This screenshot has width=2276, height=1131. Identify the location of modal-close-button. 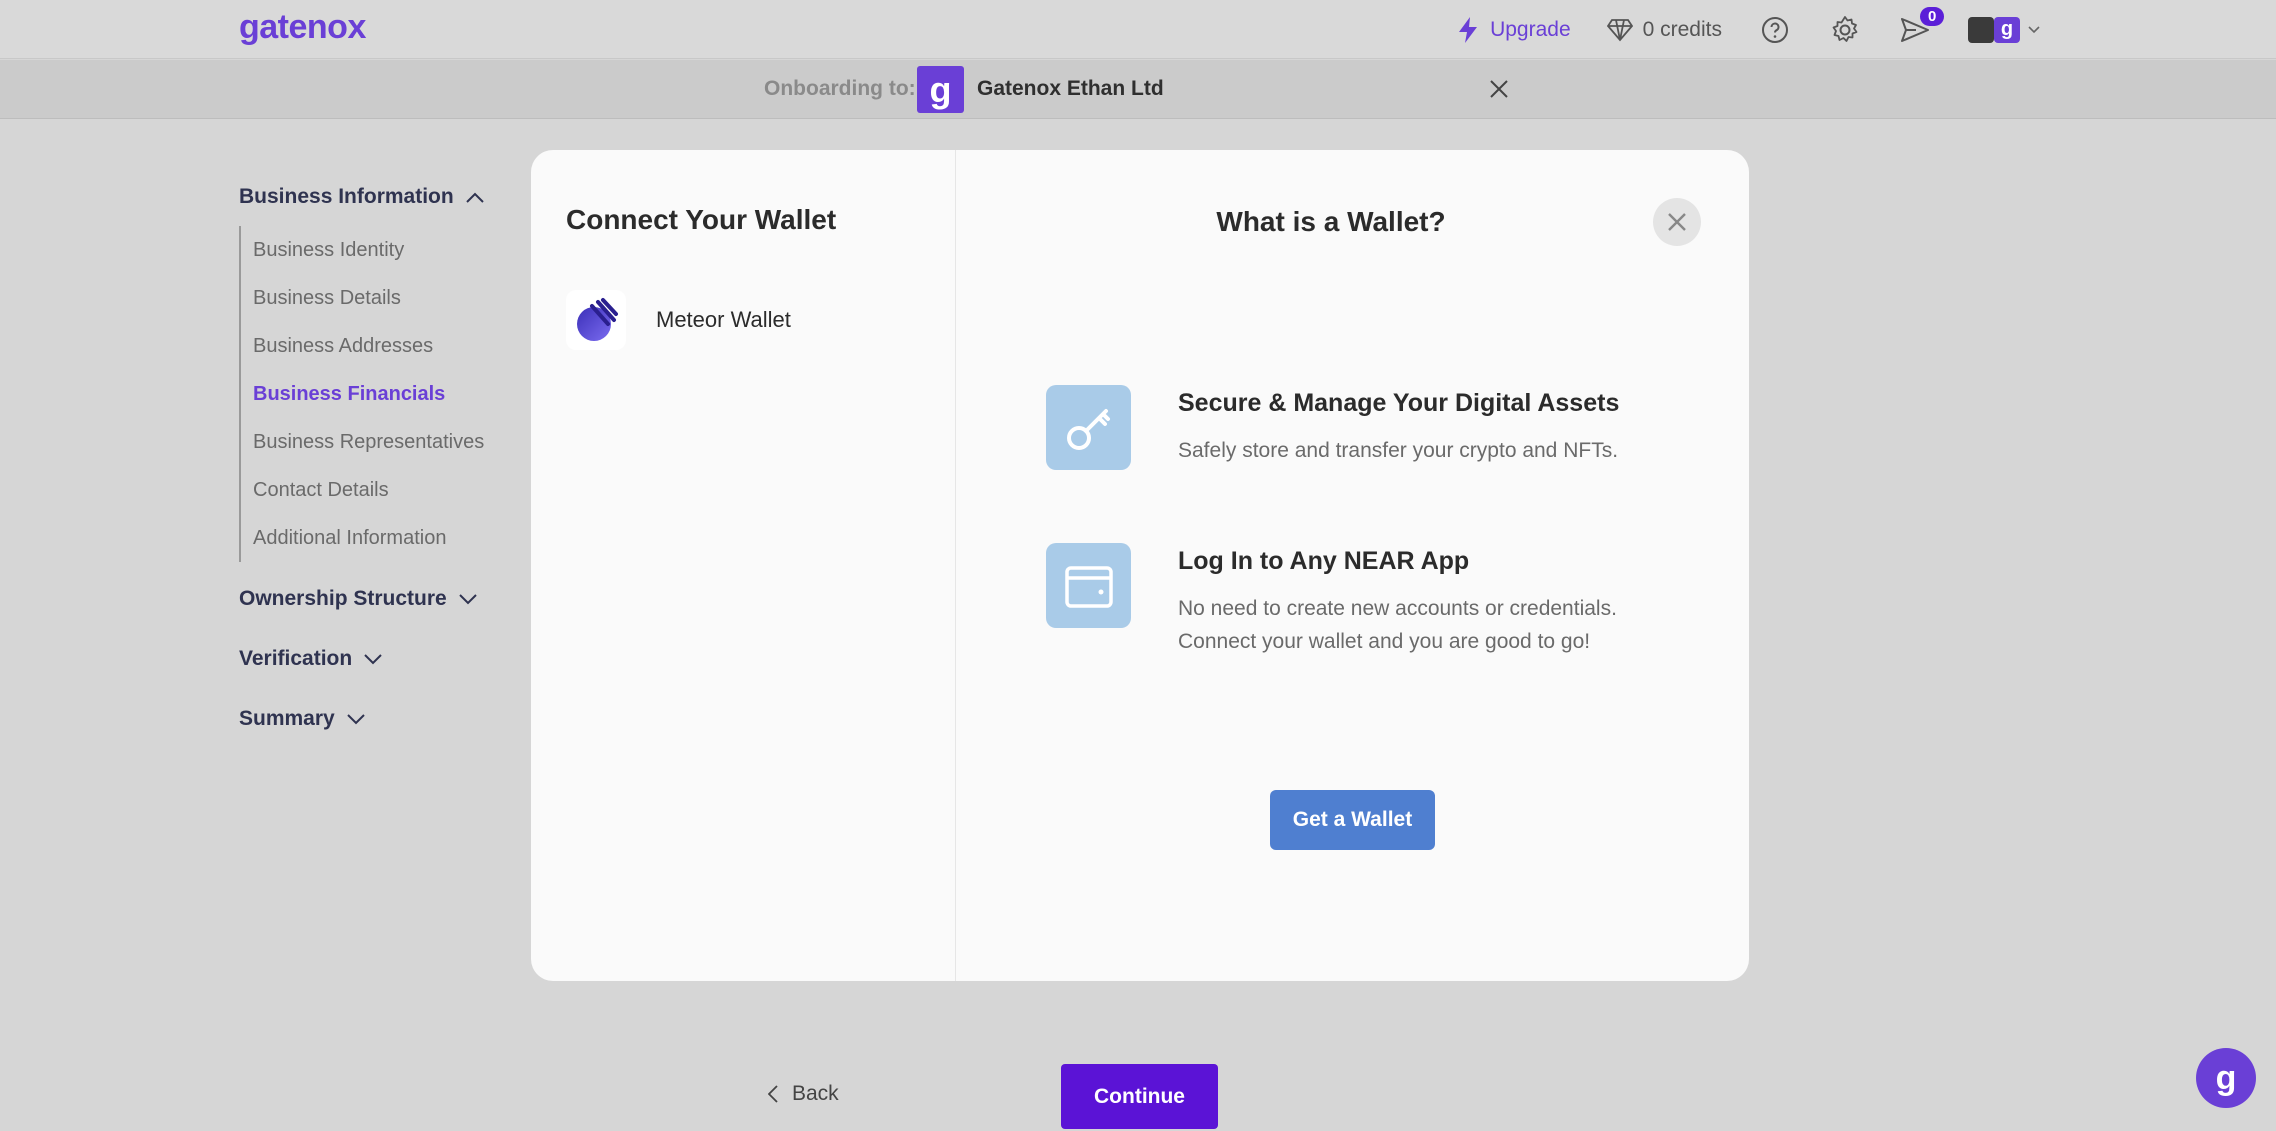
(1677, 222).